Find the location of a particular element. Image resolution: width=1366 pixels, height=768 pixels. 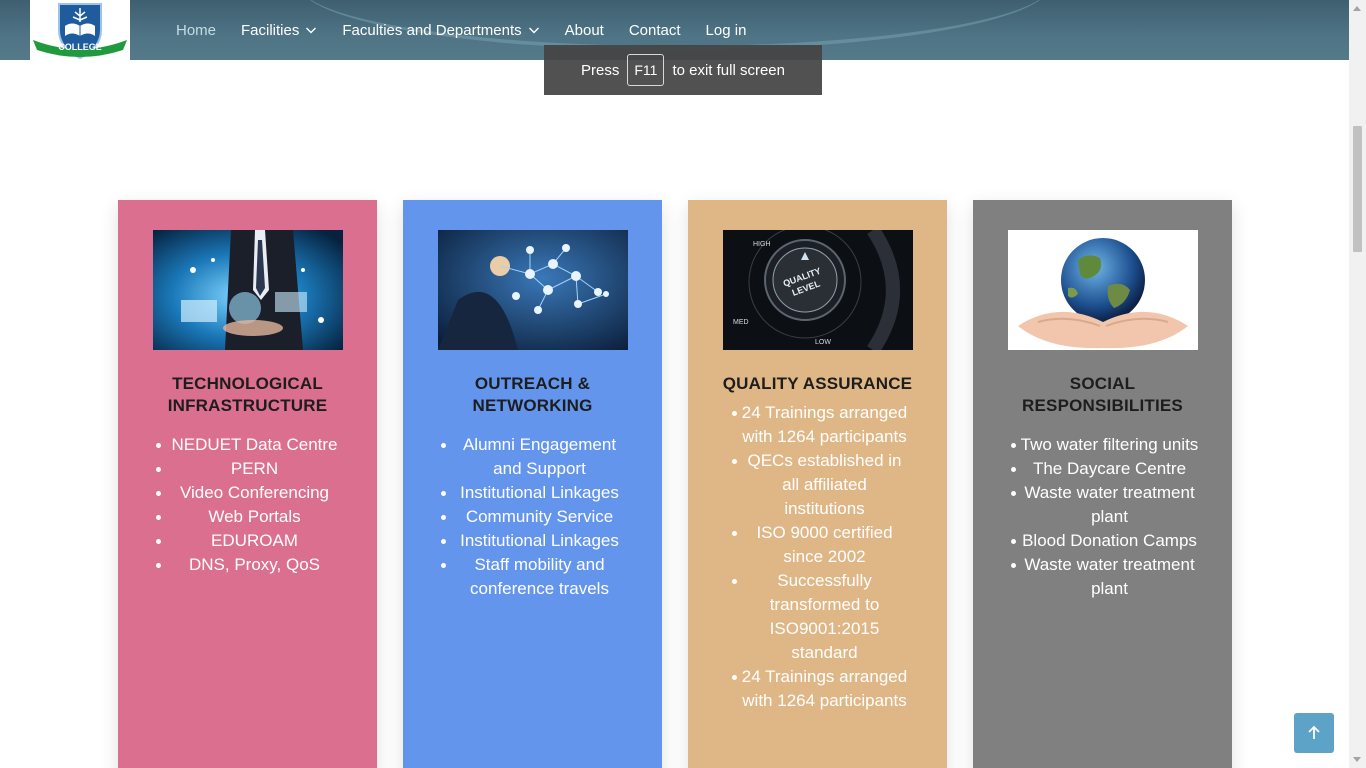

card-title: SOCIAL RESPONSIBILITIES is located at coordinates (1102, 394).